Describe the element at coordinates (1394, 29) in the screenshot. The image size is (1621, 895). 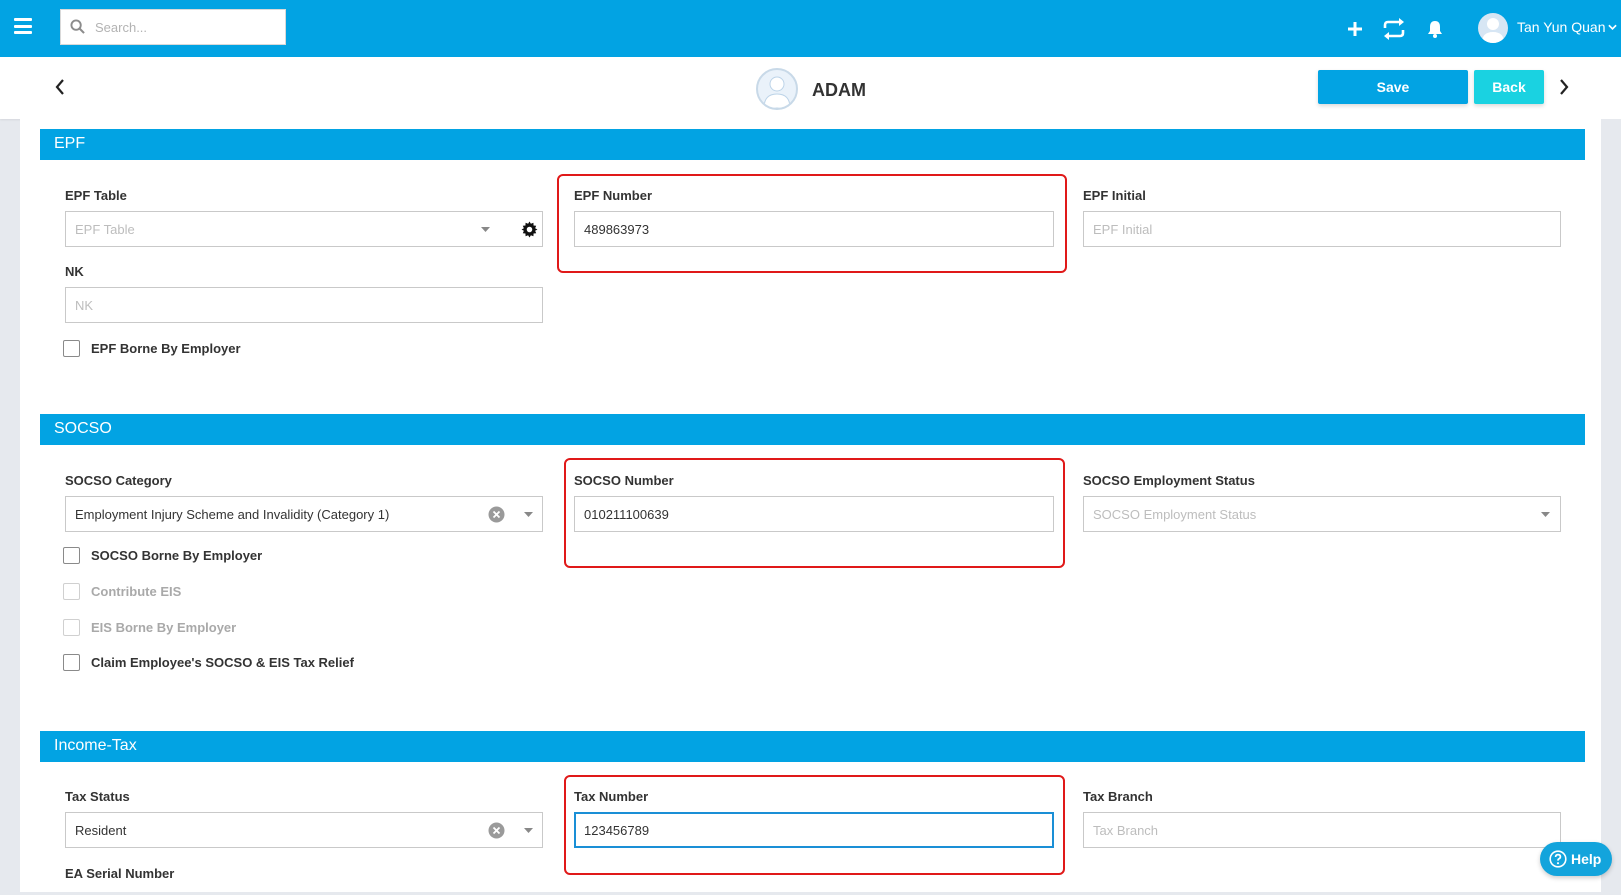
I see `sync-icon` at that location.